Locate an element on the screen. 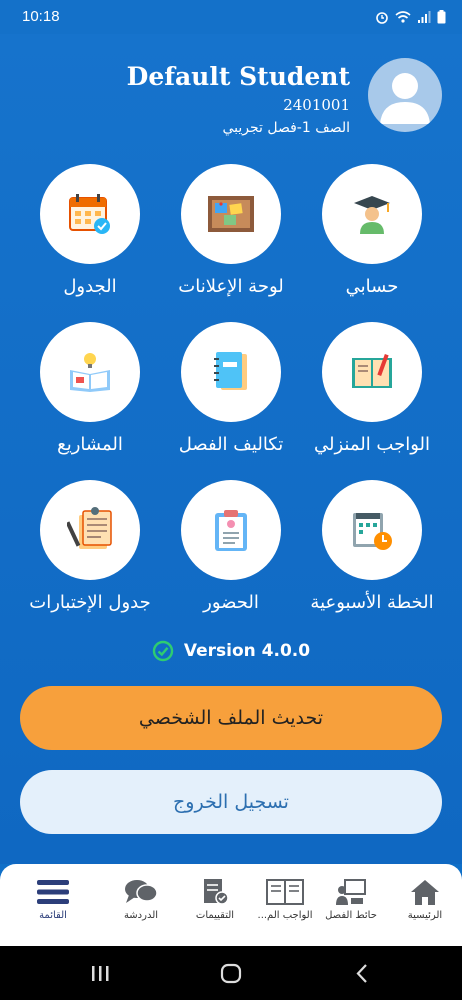  home-button-icon is located at coordinates (231, 973).